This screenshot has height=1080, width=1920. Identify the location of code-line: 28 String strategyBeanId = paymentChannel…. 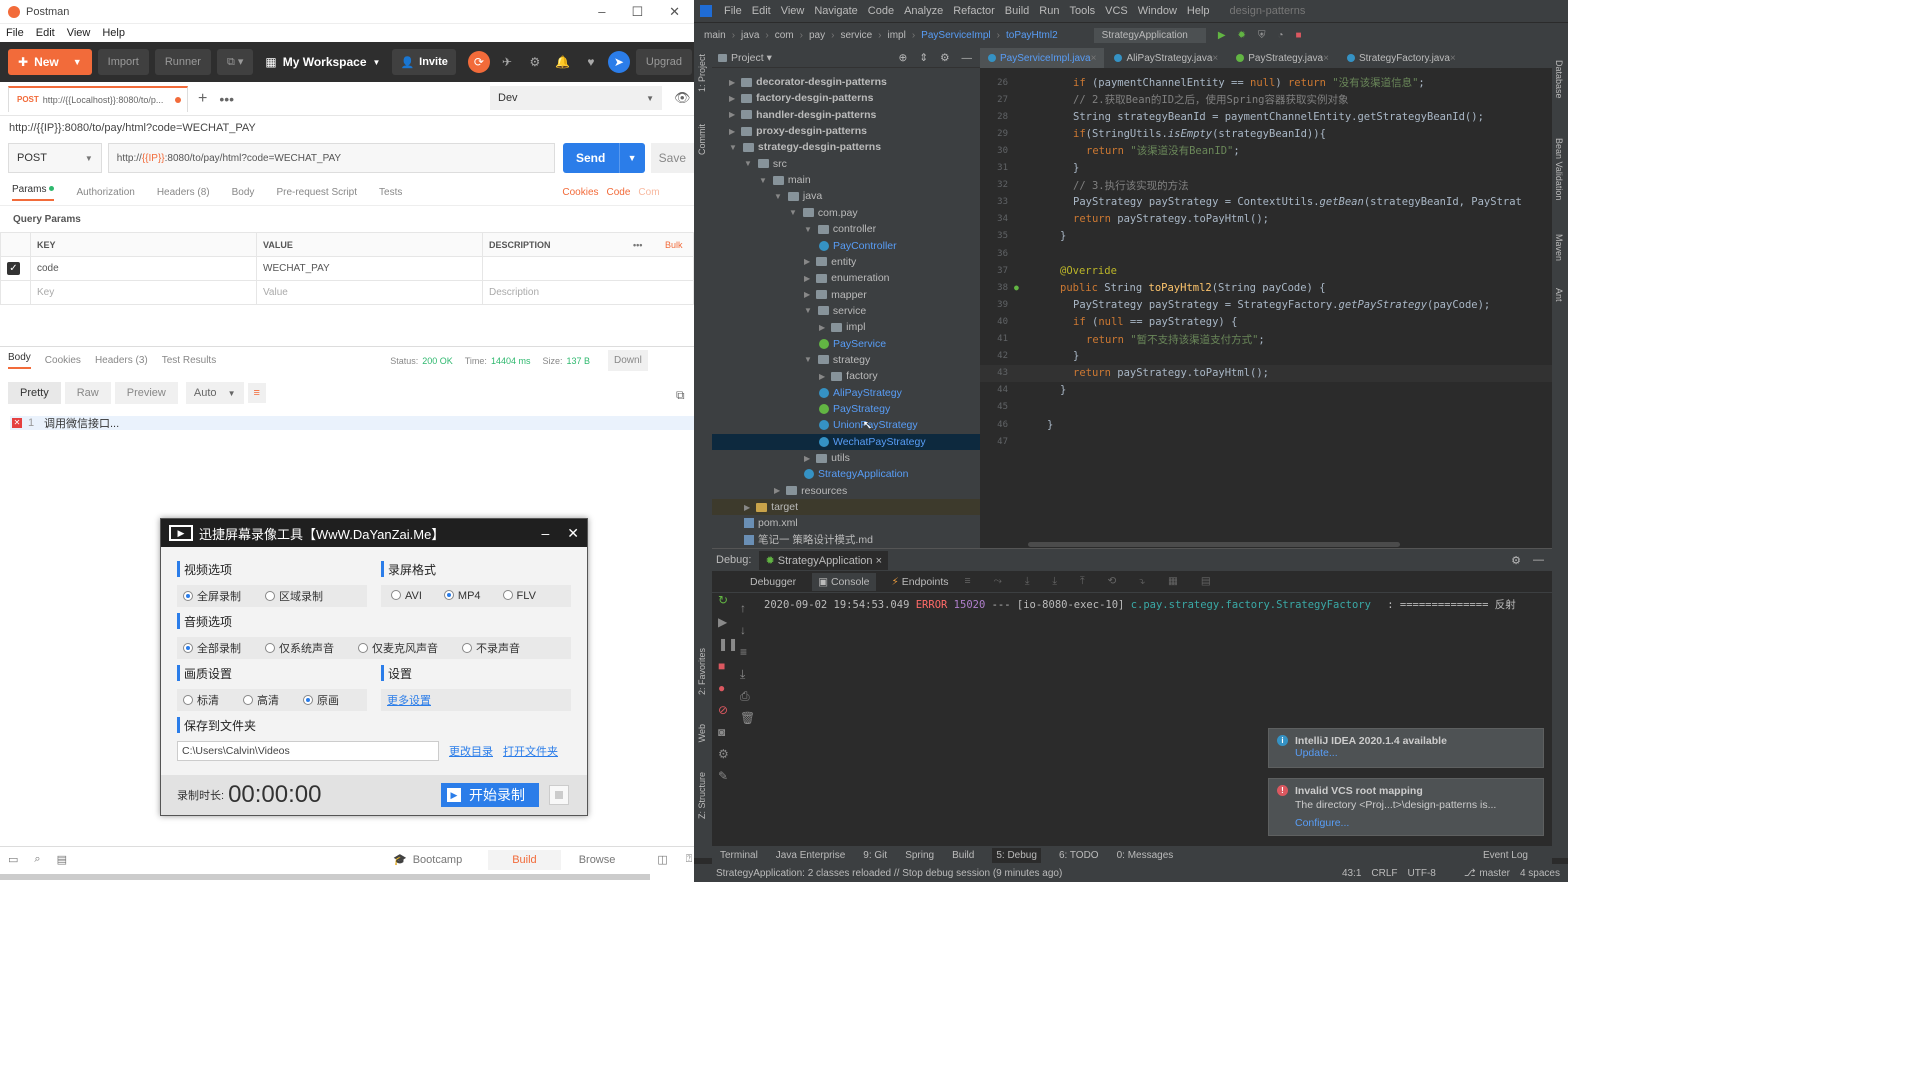
(1266, 116).